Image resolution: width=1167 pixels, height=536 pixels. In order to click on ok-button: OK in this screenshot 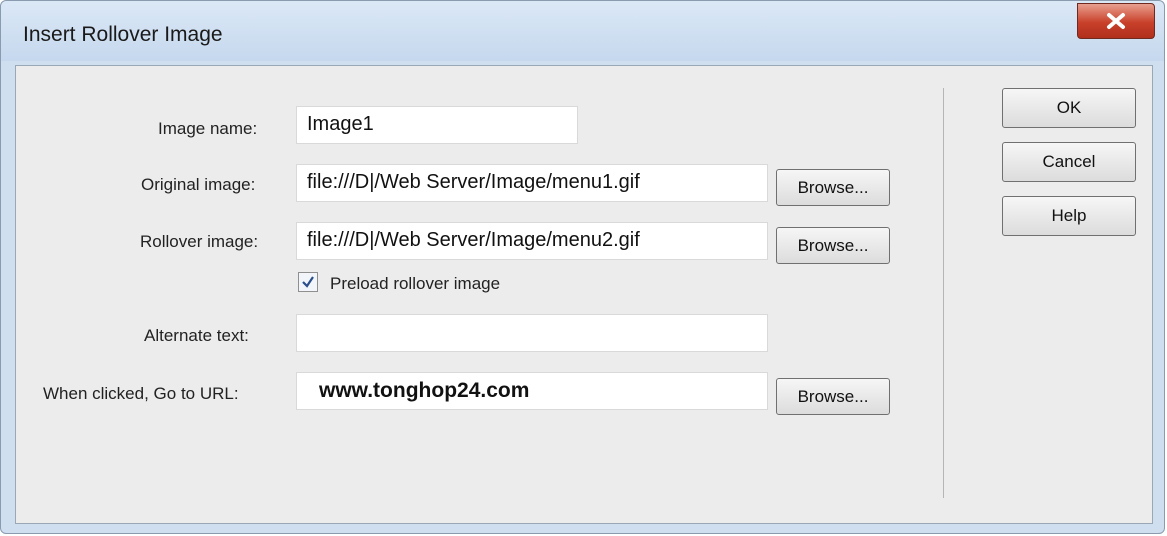, I will do `click(1069, 108)`.